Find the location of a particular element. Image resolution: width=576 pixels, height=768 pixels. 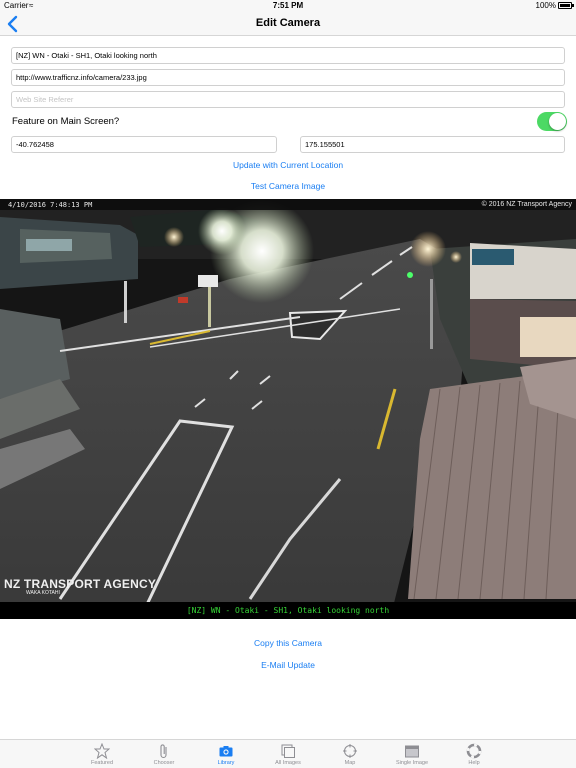

latitude-field: -40.762458 is located at coordinates (144, 144).